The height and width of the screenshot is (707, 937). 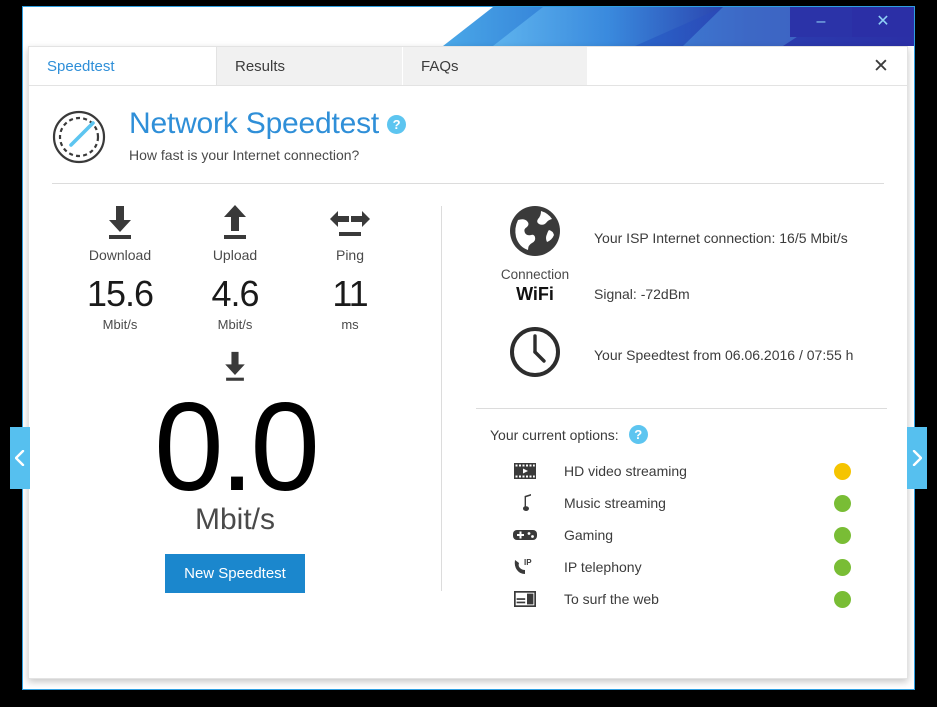 What do you see at coordinates (724, 355) in the screenshot?
I see `speedtest-timestamp-text: Your Speedtest from 06.06.2016 / 07:55 h` at bounding box center [724, 355].